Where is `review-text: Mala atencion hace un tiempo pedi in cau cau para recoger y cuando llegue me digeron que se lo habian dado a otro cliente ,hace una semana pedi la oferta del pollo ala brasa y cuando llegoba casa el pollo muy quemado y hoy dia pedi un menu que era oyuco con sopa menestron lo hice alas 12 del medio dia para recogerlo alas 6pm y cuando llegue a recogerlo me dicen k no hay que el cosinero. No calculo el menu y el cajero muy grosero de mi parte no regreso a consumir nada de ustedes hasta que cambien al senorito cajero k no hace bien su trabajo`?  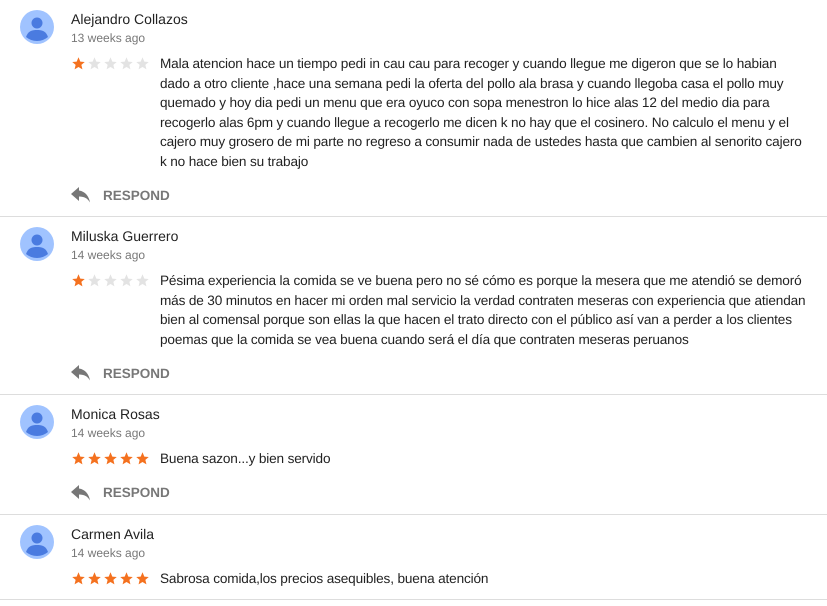 review-text: Mala atencion hace un tiempo pedi in cau cau para recoger y cuando llegue me digeron que se lo habian dado a otro cliente ,hace una semana pedi la oferta del pollo ala brasa y cuando llegoba casa el pollo muy quemado y hoy dia pedi un menu que era oyuco con sopa menestron lo hice alas 12 del medio dia para recogerlo alas 6pm y cuando llegue a recogerlo me dicen k no hay que el cosinero. No calculo el menu y el cajero muy grosero de mi parte no regreso a consumir nada de ustedes hasta que cambien al senorito cajero k no hace bien su trabajo is located at coordinates (481, 113).